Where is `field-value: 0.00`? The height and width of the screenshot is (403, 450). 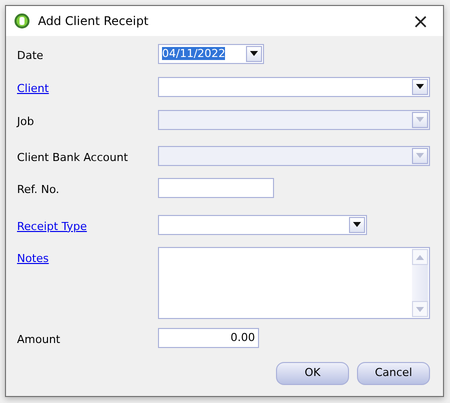 field-value: 0.00 is located at coordinates (242, 337).